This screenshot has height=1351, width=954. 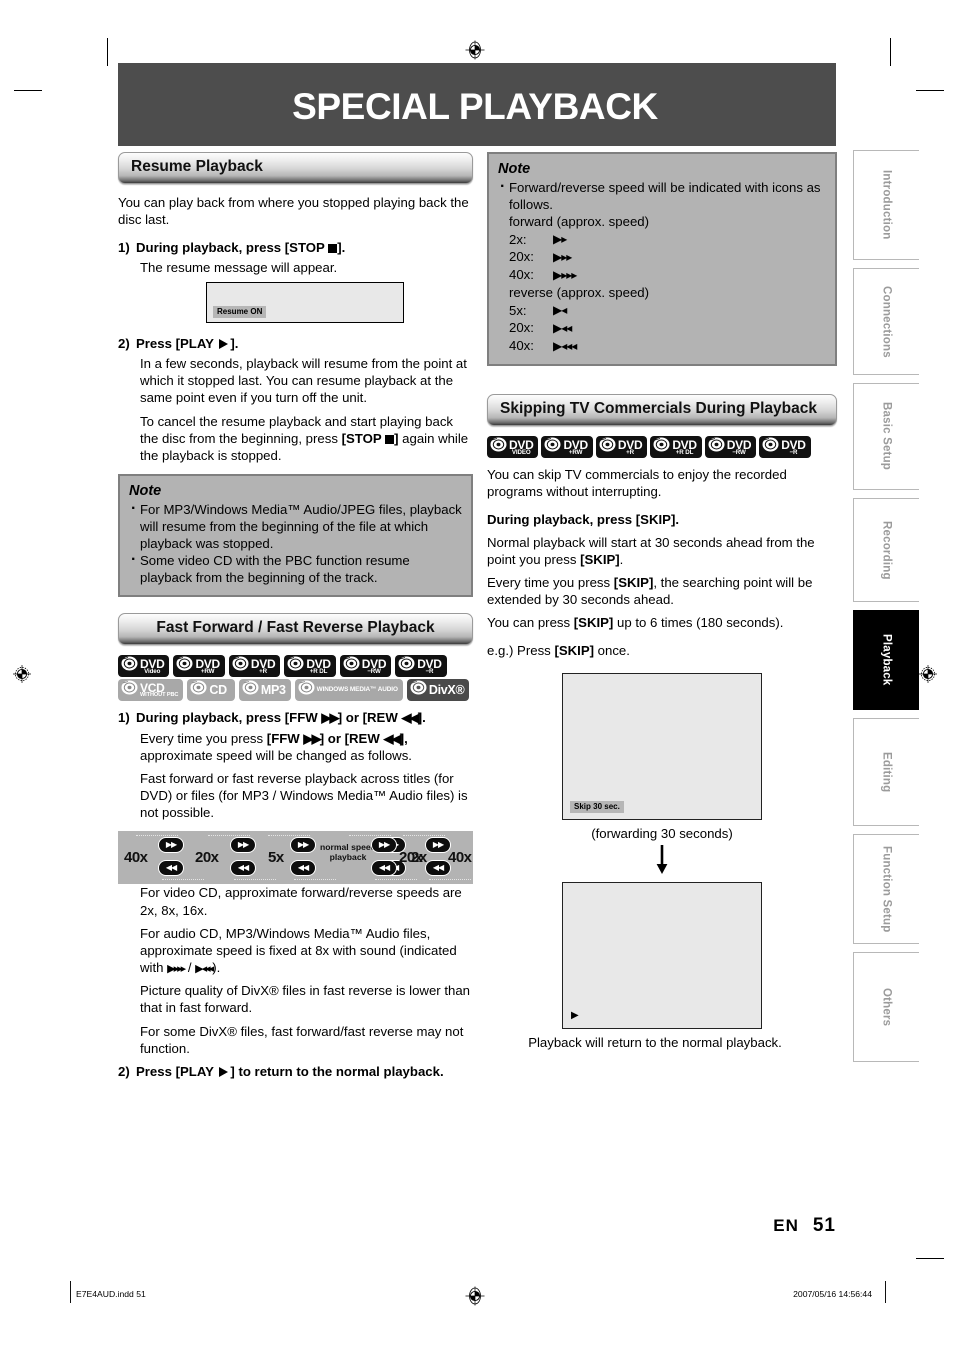 I want to click on tab-connections: Connections, so click(x=886, y=321).